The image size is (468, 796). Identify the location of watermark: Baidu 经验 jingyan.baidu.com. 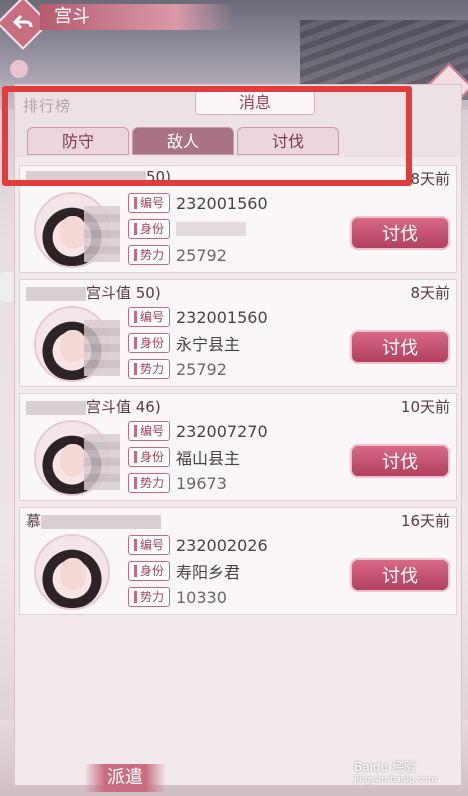
(395, 771).